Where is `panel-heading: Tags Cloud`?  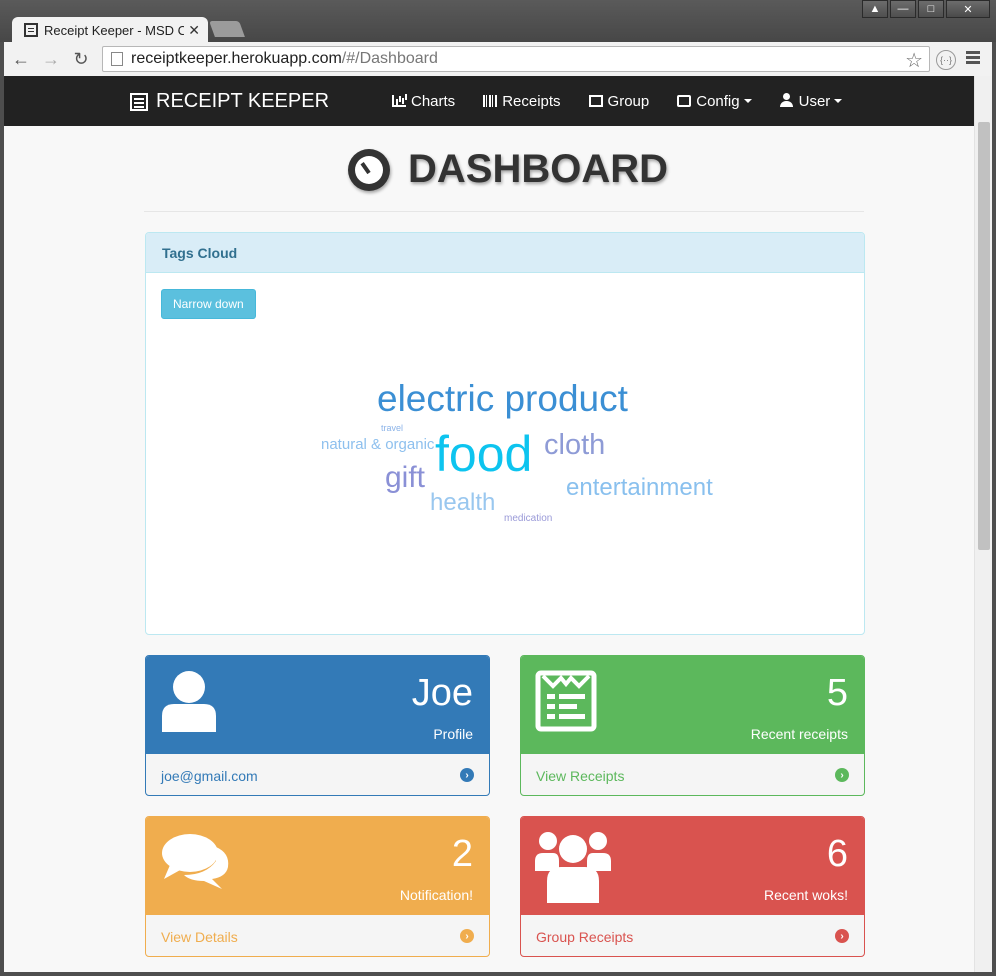 panel-heading: Tags Cloud is located at coordinates (505, 253).